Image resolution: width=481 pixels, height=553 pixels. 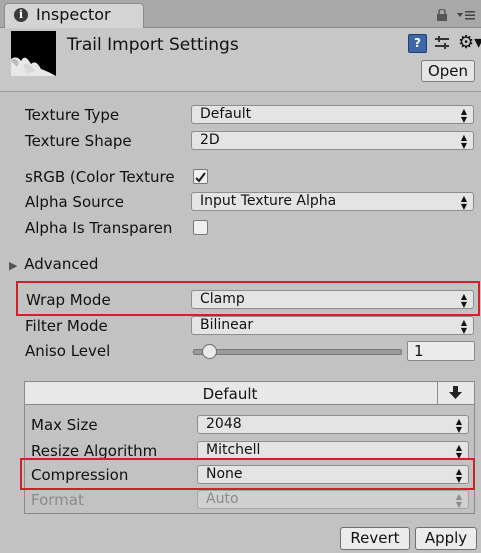 I want to click on texture-type-label: Texture Type, so click(x=72, y=115).